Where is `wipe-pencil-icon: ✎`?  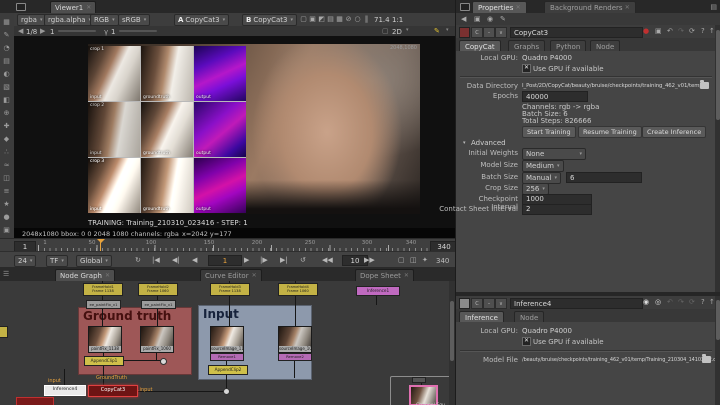
wipe-pencil-icon: ✎ is located at coordinates (437, 31).